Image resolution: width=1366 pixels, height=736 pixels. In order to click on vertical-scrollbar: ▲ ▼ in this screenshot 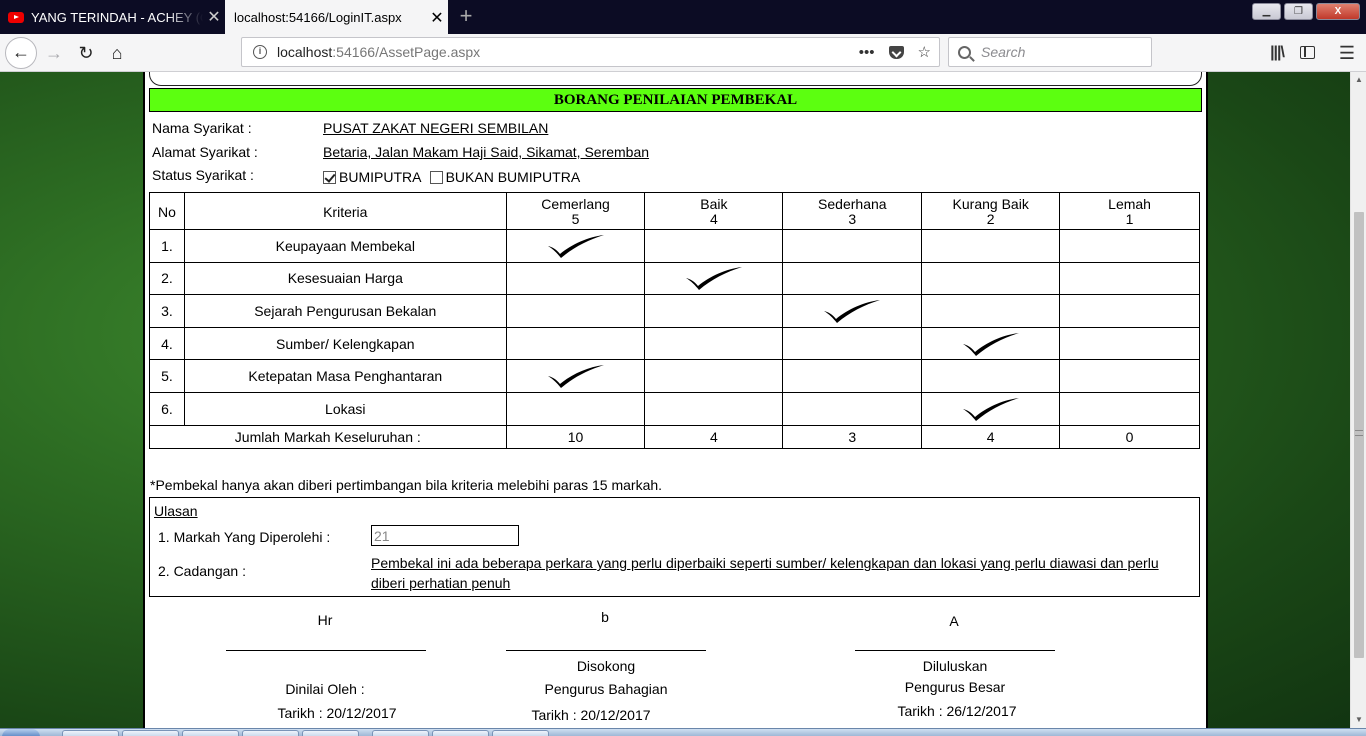, I will do `click(1358, 400)`.